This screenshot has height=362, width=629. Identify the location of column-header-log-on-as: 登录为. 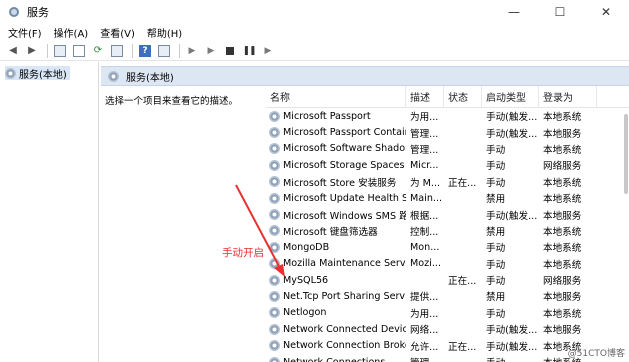
(568, 96).